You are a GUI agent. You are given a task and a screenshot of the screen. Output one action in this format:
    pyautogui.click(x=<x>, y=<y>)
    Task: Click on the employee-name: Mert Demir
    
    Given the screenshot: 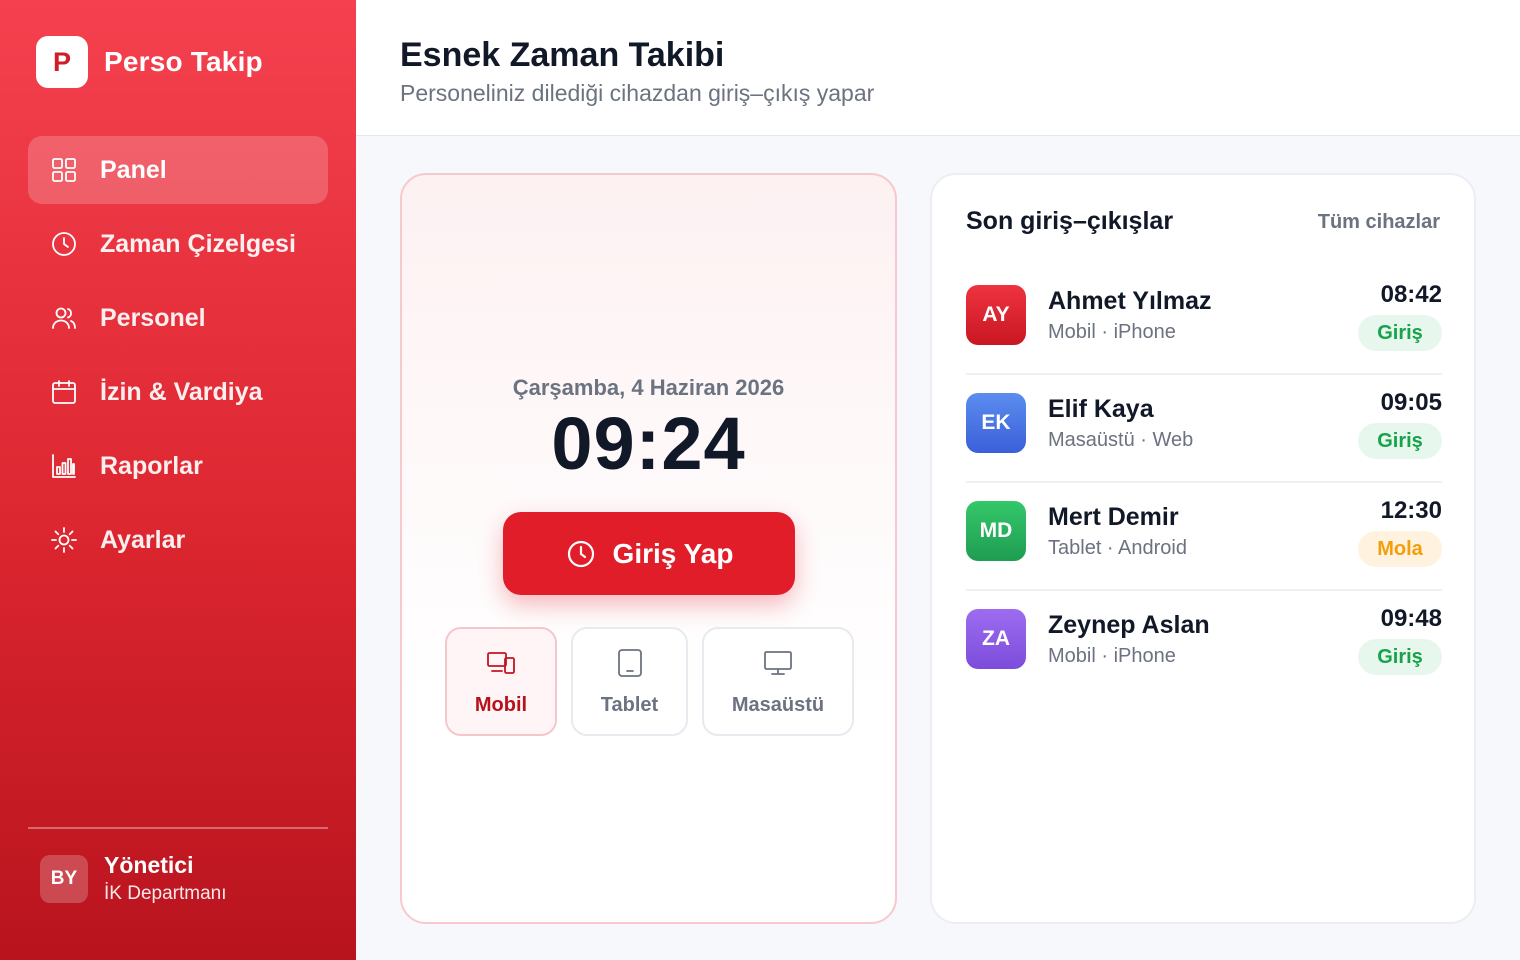 What is the action you would take?
    pyautogui.click(x=1113, y=517)
    